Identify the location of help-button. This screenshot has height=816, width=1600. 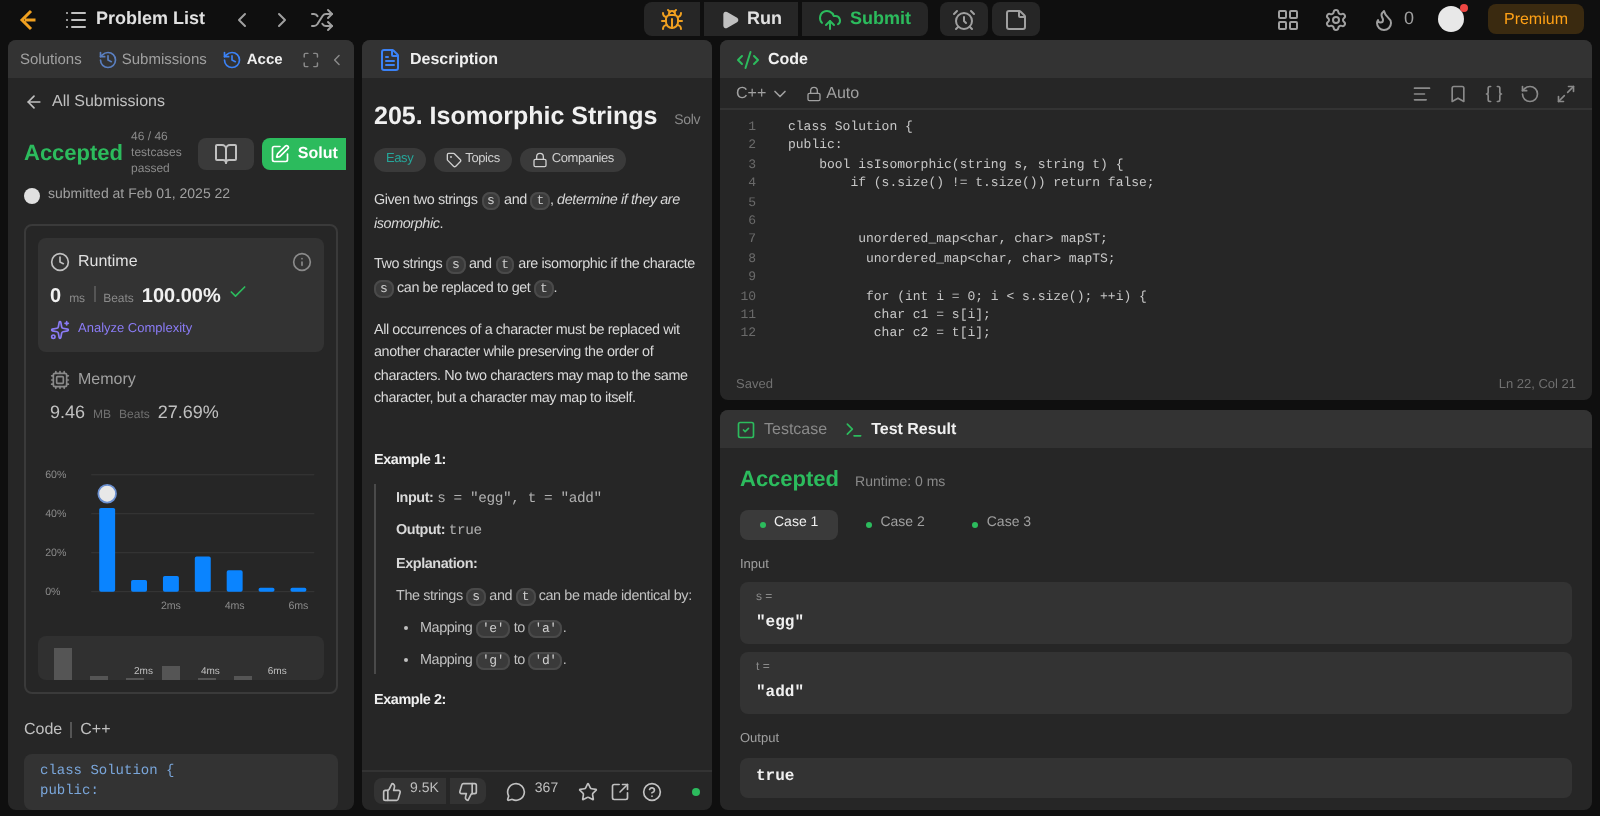
(652, 791).